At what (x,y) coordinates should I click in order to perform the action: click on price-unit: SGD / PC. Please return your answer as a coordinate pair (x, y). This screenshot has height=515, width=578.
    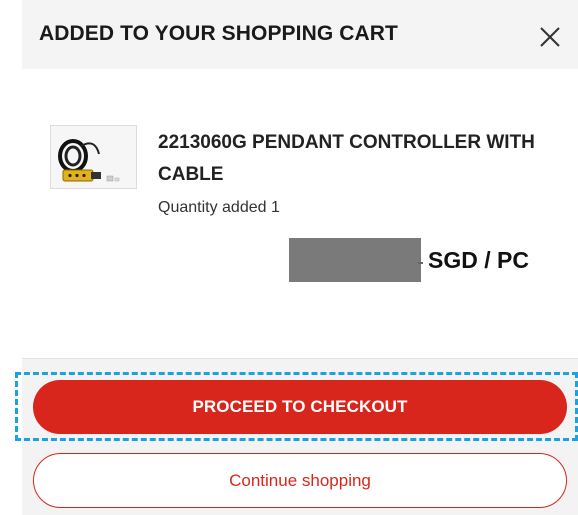
    Looking at the image, I should click on (478, 260).